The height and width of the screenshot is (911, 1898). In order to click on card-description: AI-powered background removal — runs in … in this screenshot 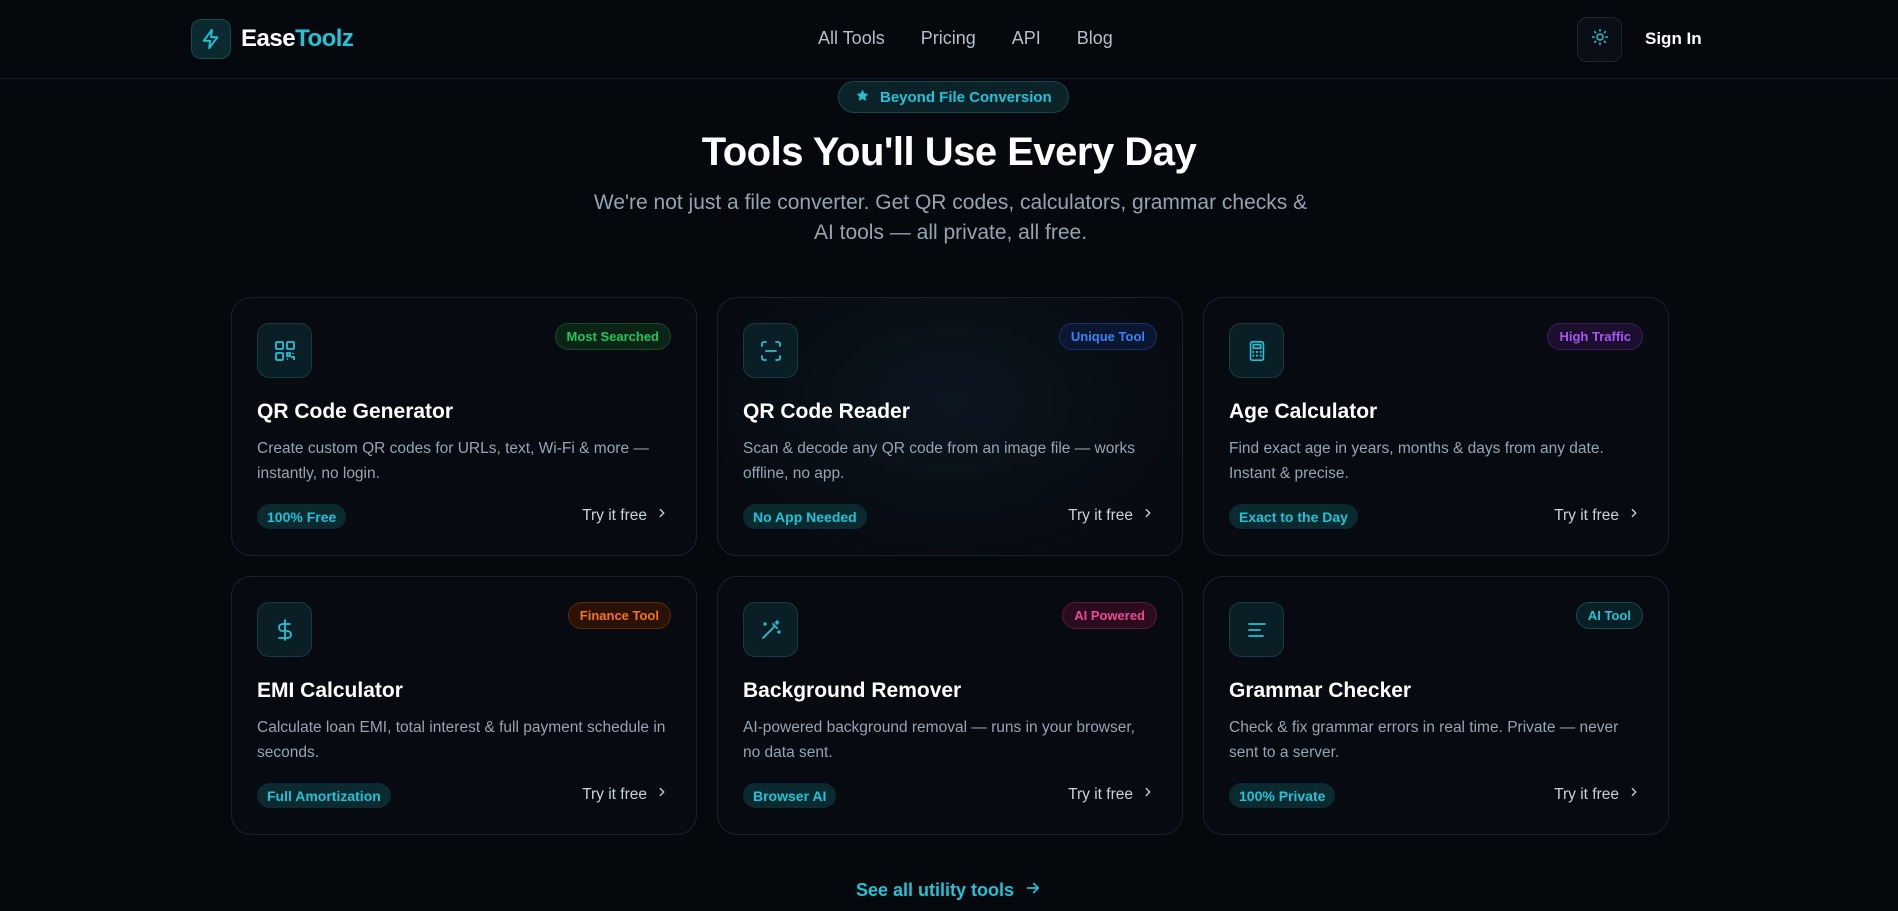, I will do `click(939, 740)`.